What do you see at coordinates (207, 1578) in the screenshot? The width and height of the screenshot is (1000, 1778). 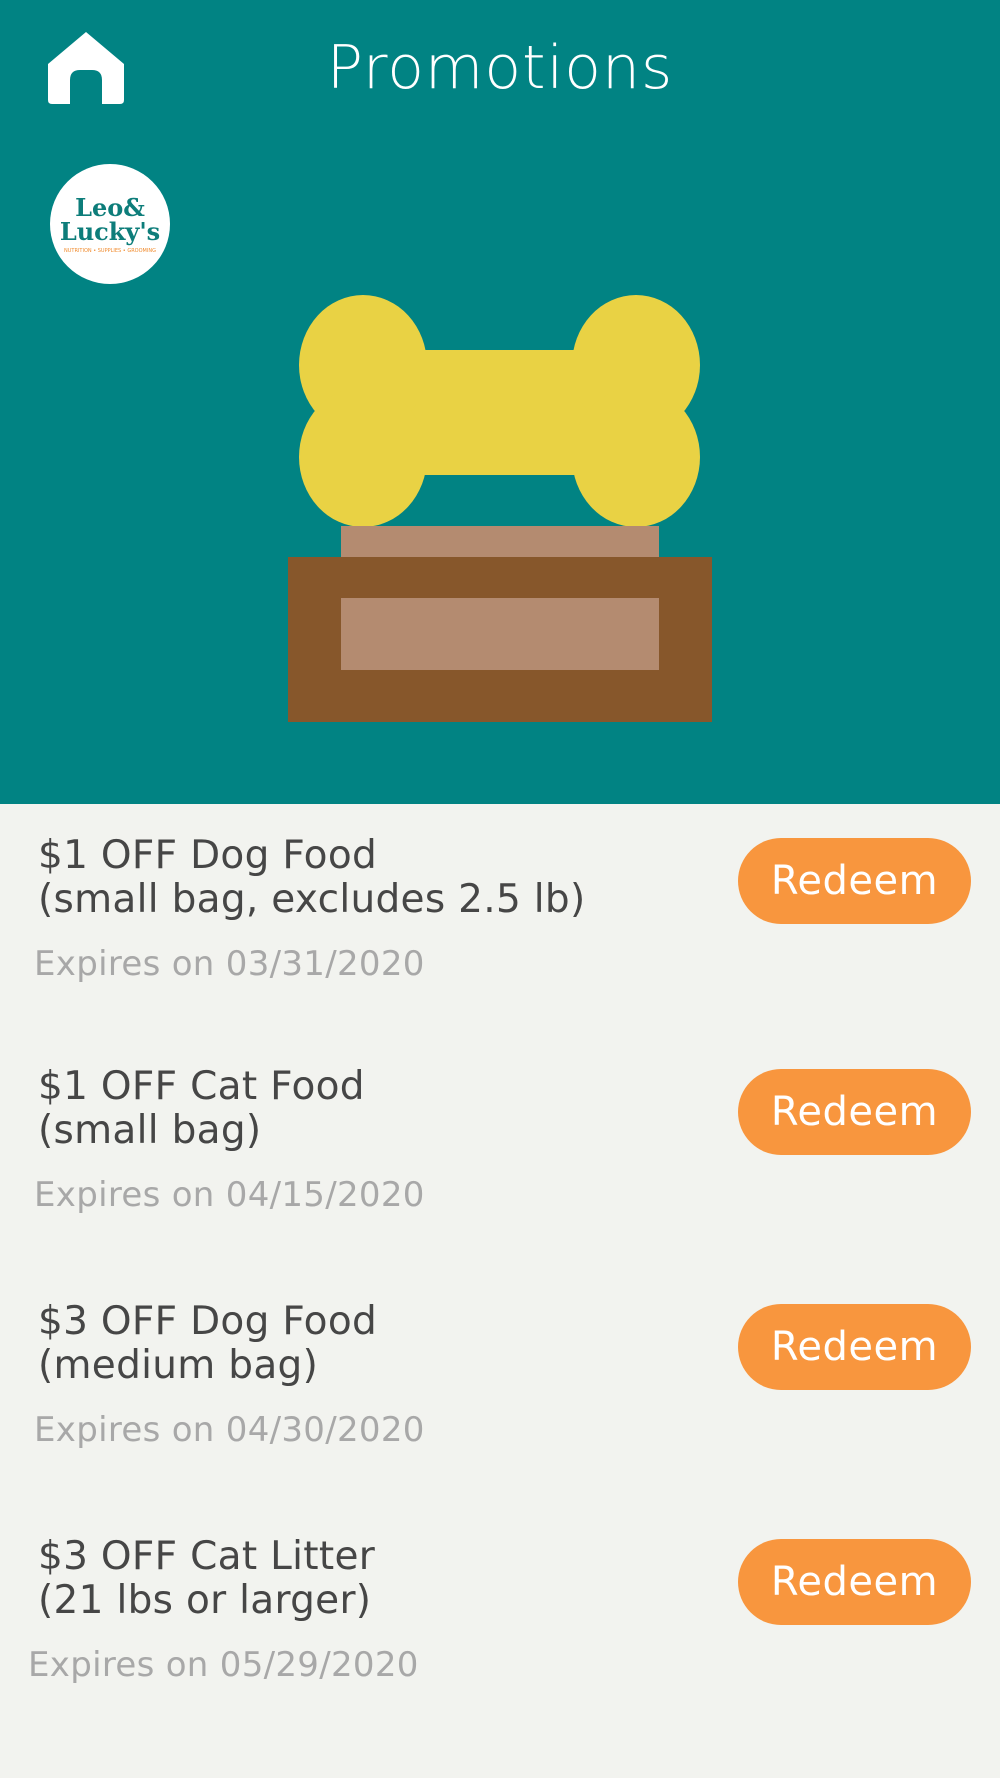 I see `promotion-title: $3 OFF Cat Litter (21 lbs or larger)` at bounding box center [207, 1578].